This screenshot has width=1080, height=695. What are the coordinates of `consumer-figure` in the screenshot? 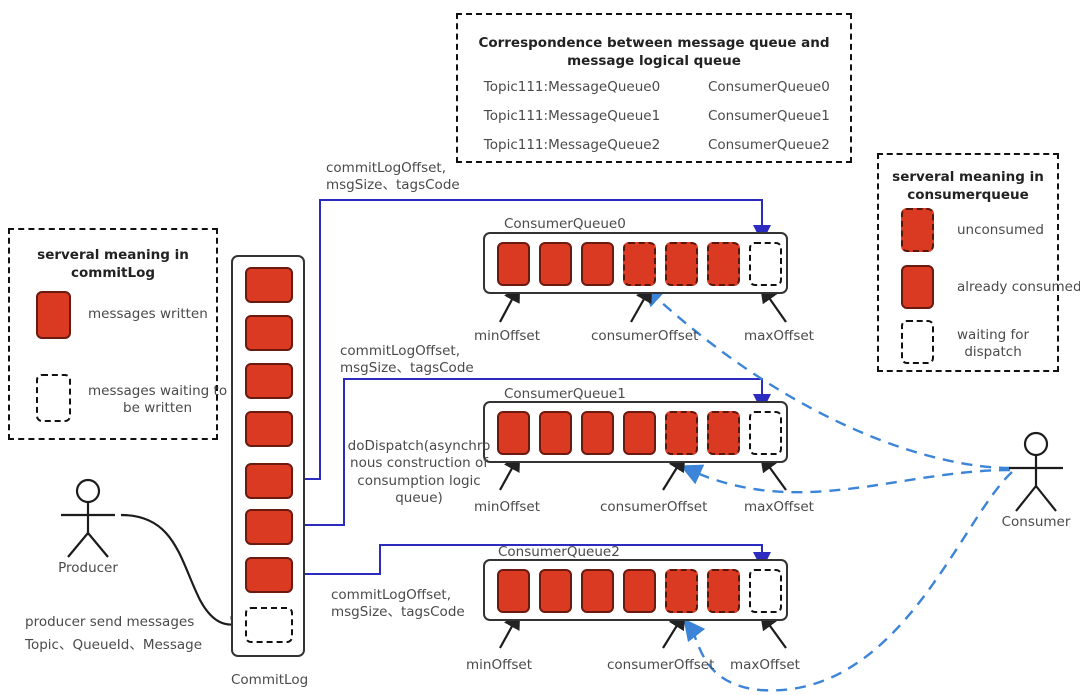 It's located at (1036, 471).